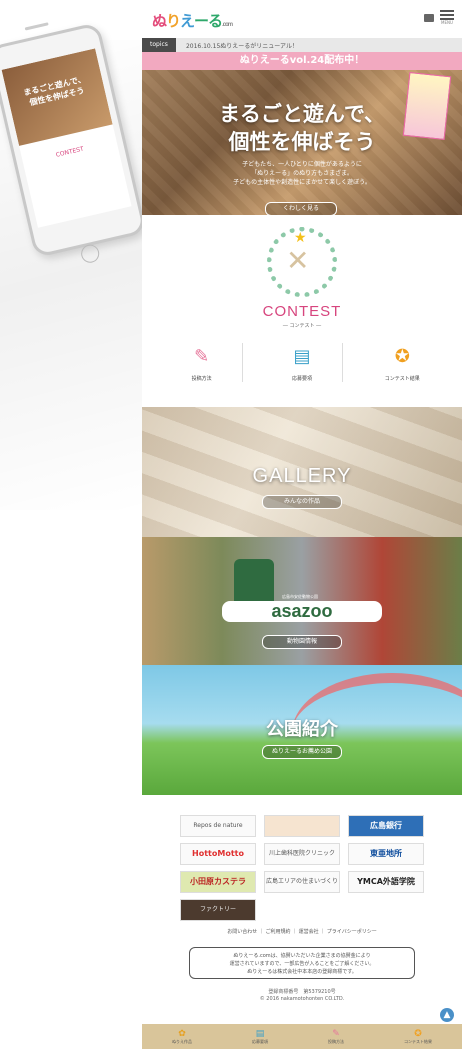 This screenshot has width=462, height=1049. I want to click on bottom-nav-item-results: ✪ コンテスト結果, so click(418, 1037).